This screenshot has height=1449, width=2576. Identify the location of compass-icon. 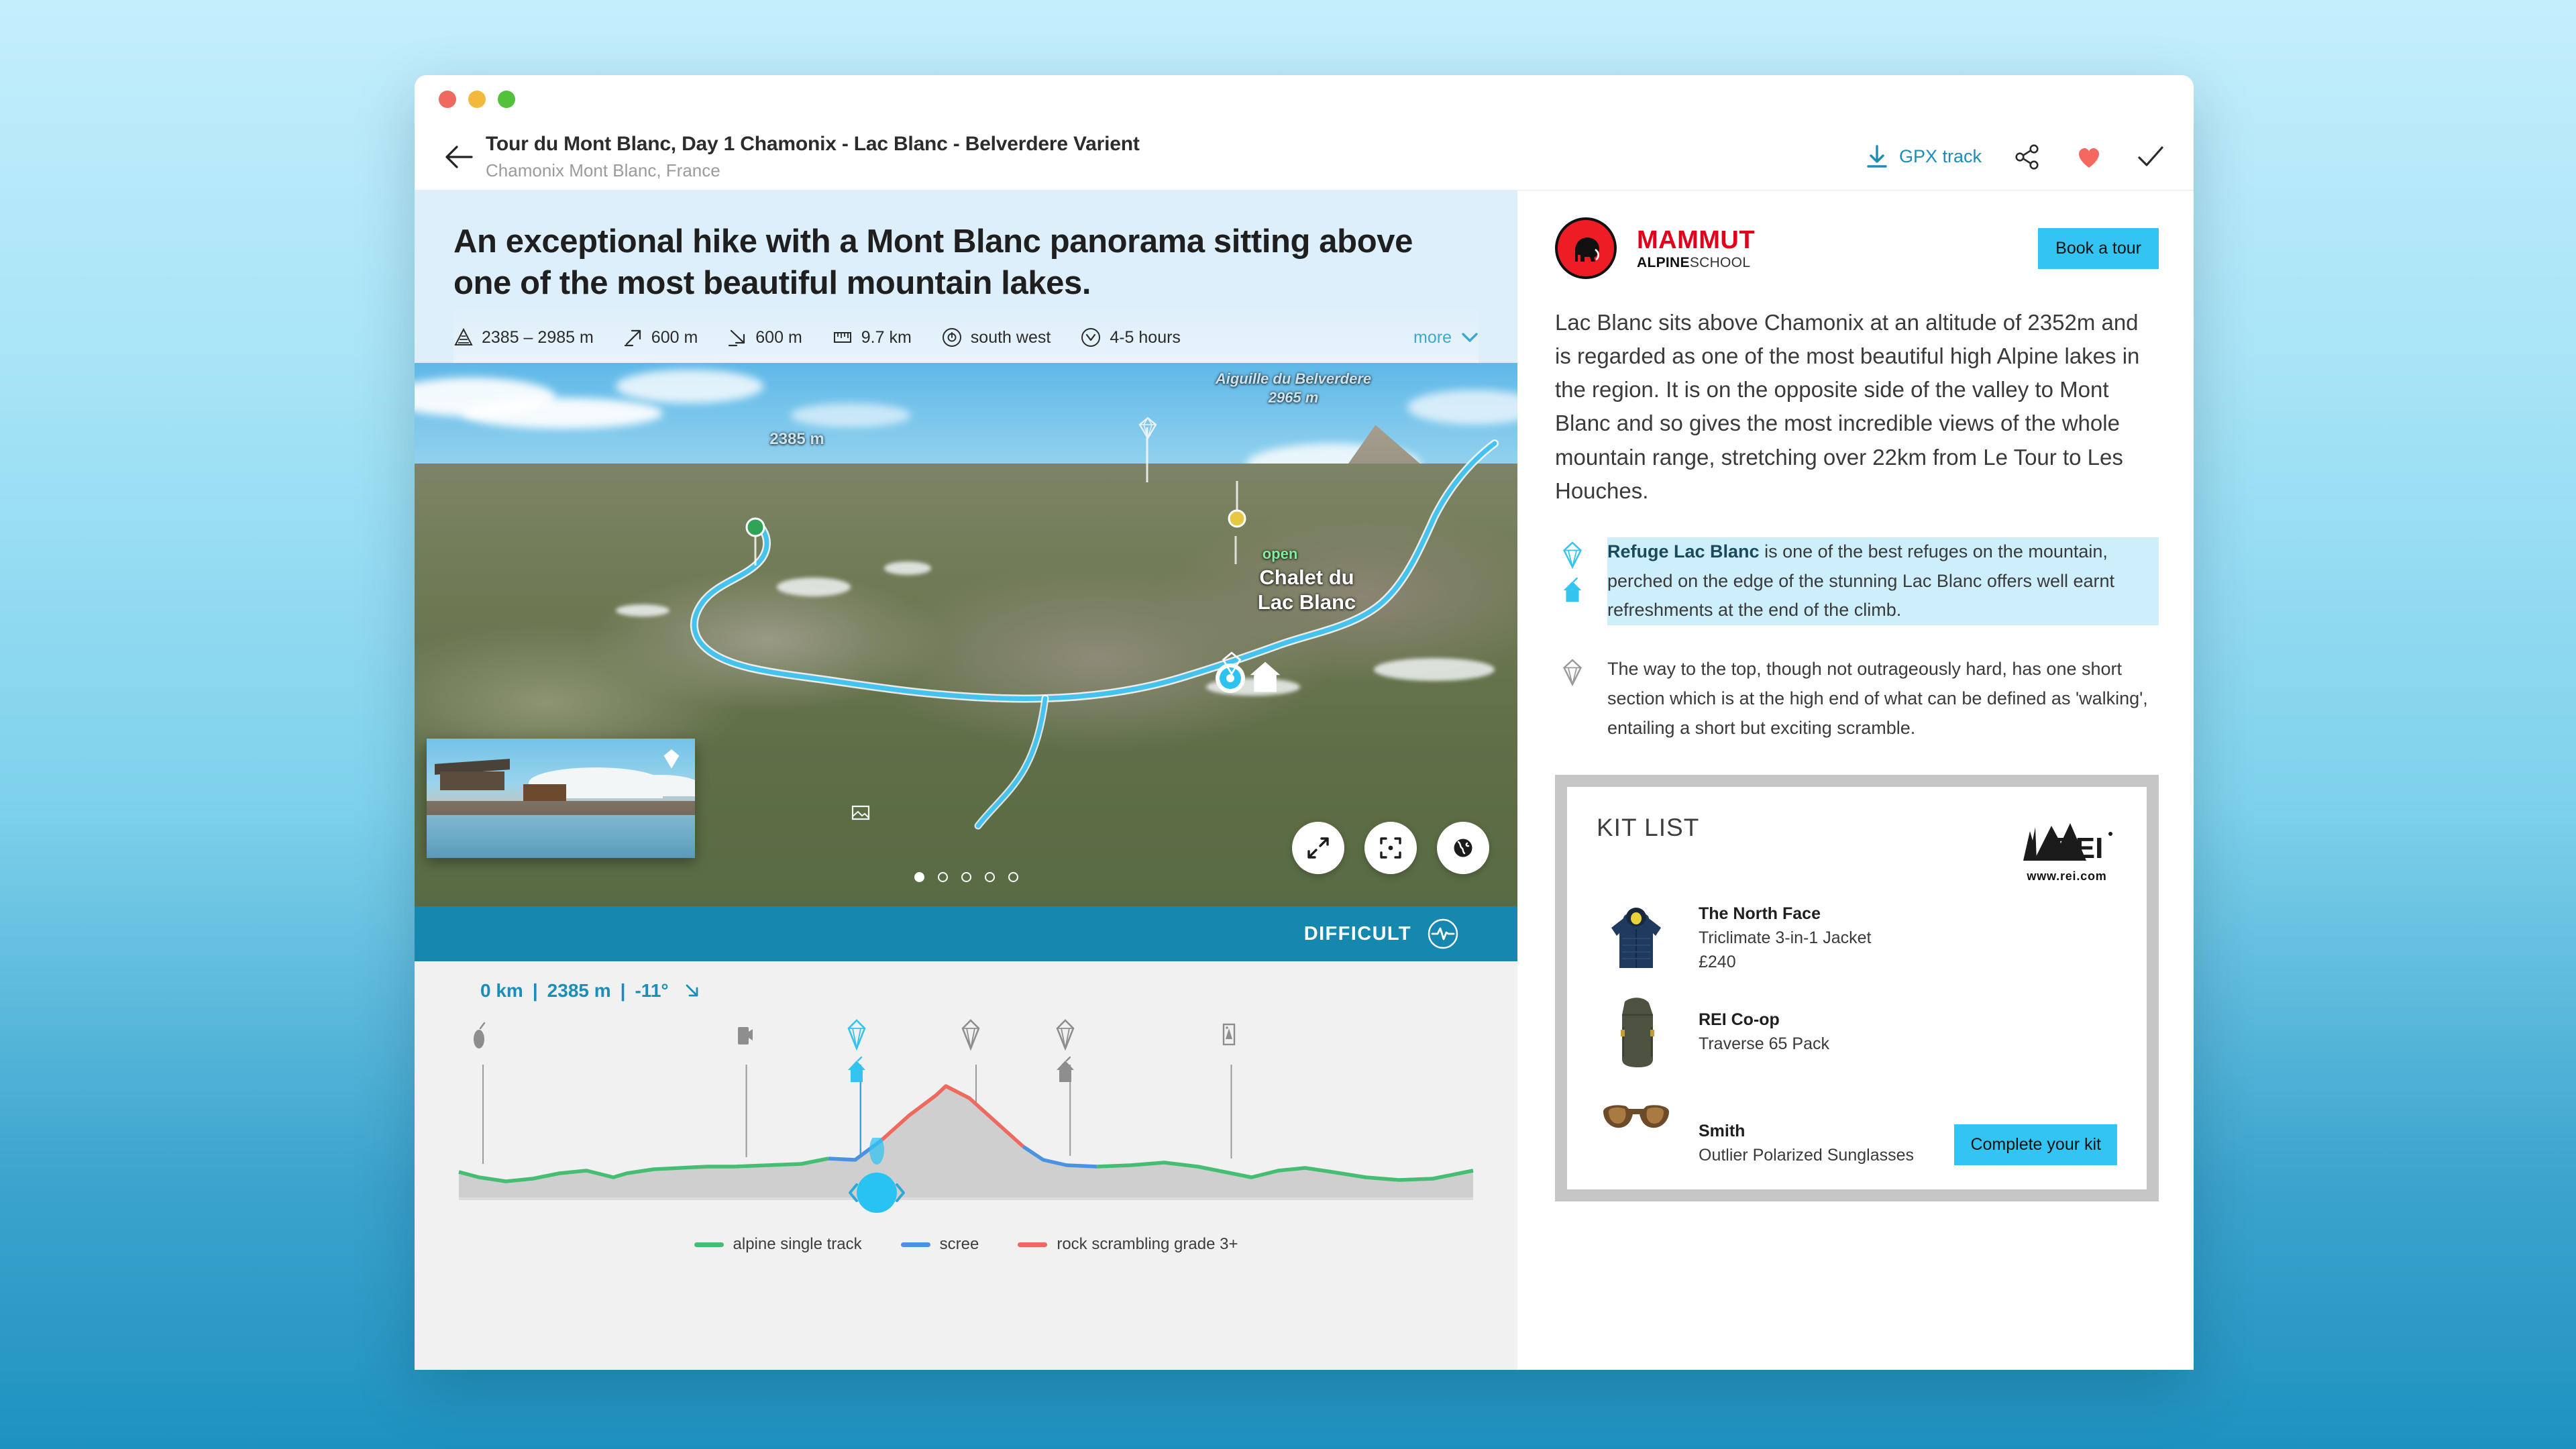
(951, 337).